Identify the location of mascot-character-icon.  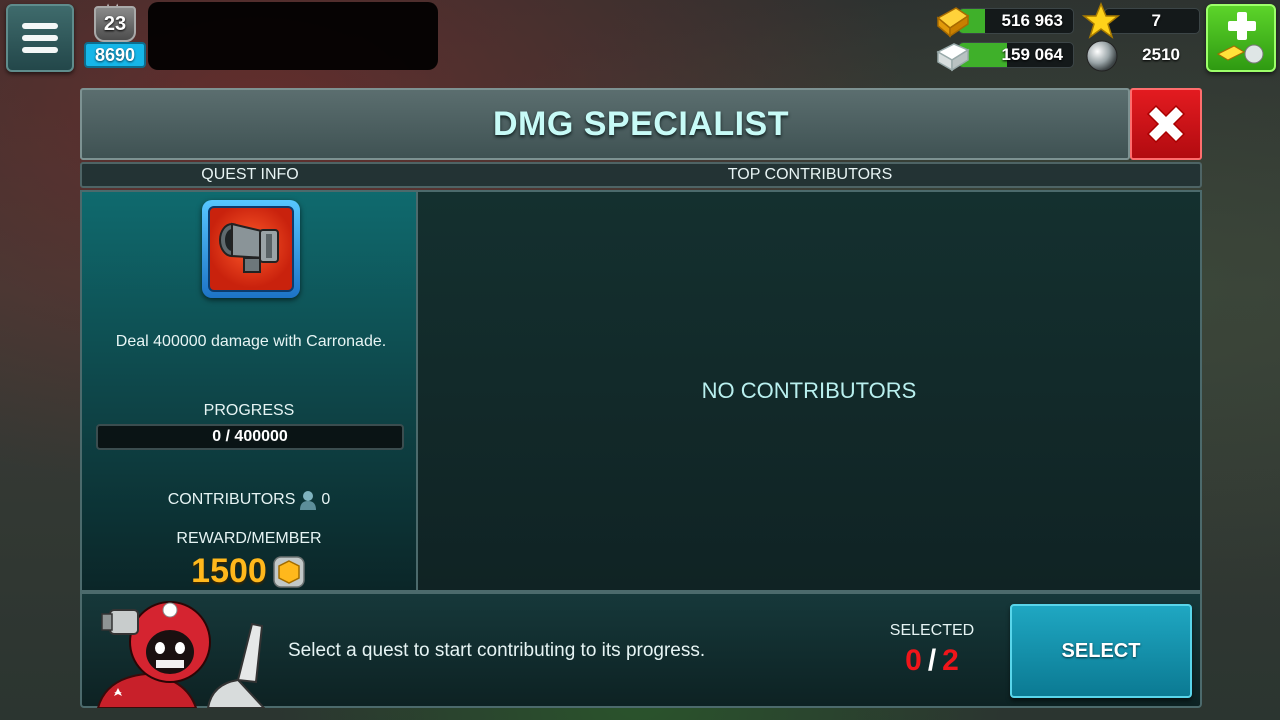
(181, 654).